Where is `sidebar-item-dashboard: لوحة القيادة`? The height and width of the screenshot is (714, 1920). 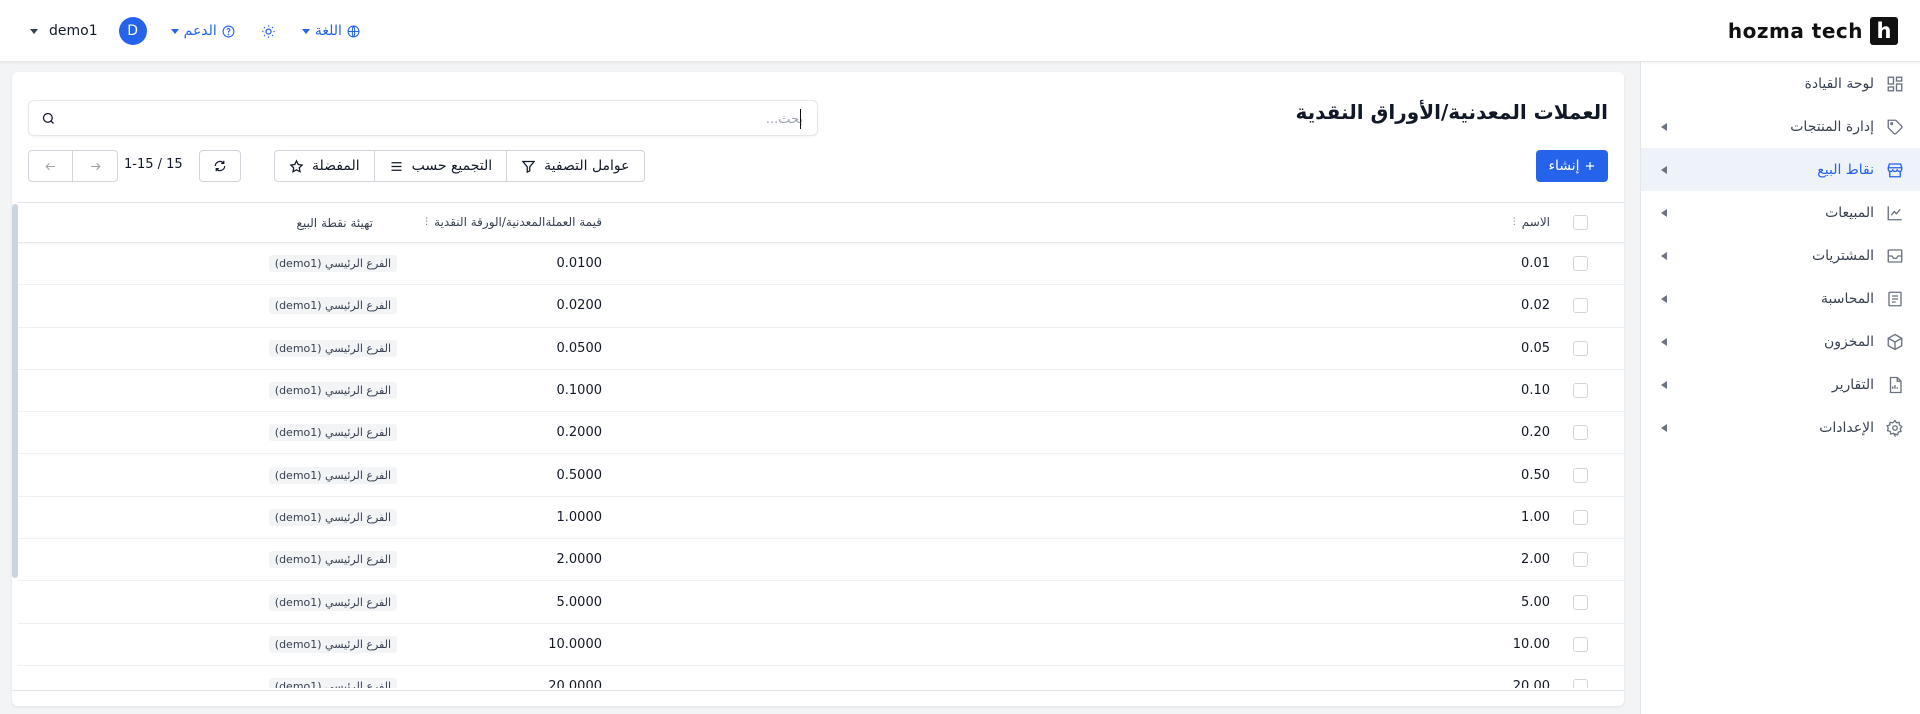 sidebar-item-dashboard: لوحة القيادة is located at coordinates (1780, 83).